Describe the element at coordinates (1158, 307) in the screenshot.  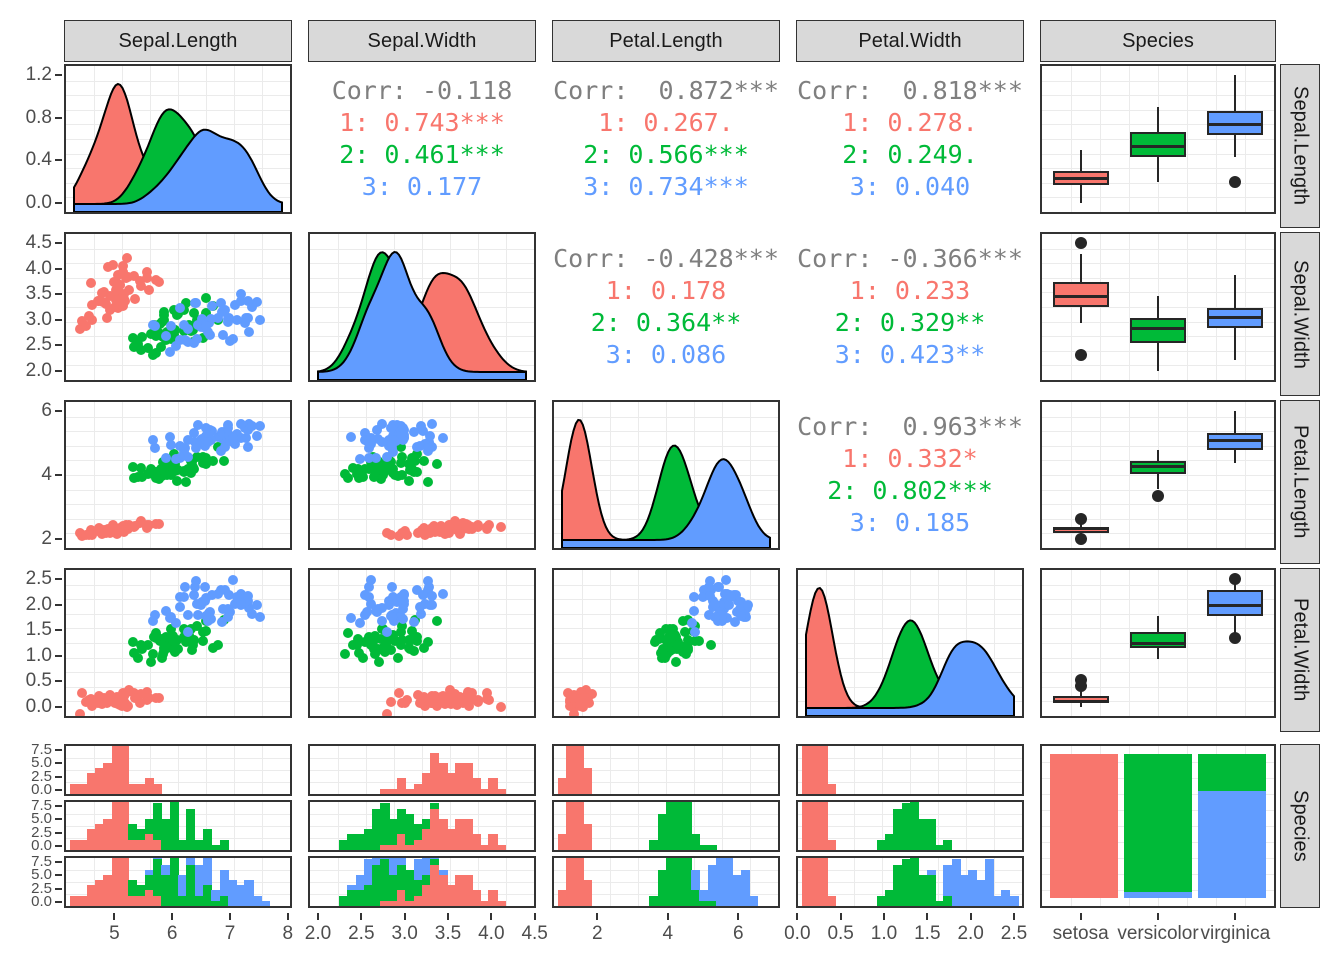
I see `boxplot-panel-Sepal.Width` at that location.